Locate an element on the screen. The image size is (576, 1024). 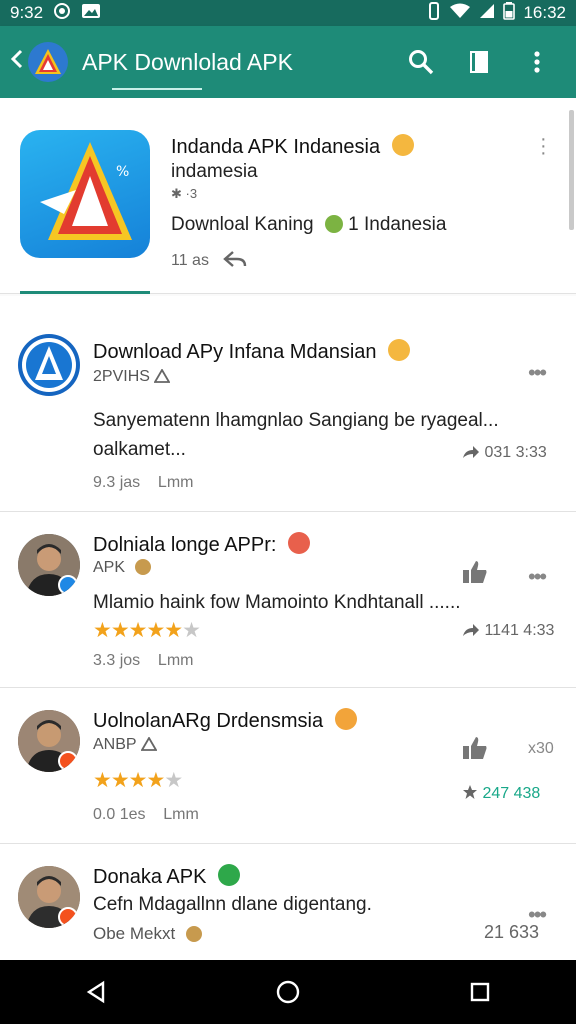
page-title: APK Downlolad APK is located at coordinates (187, 61).